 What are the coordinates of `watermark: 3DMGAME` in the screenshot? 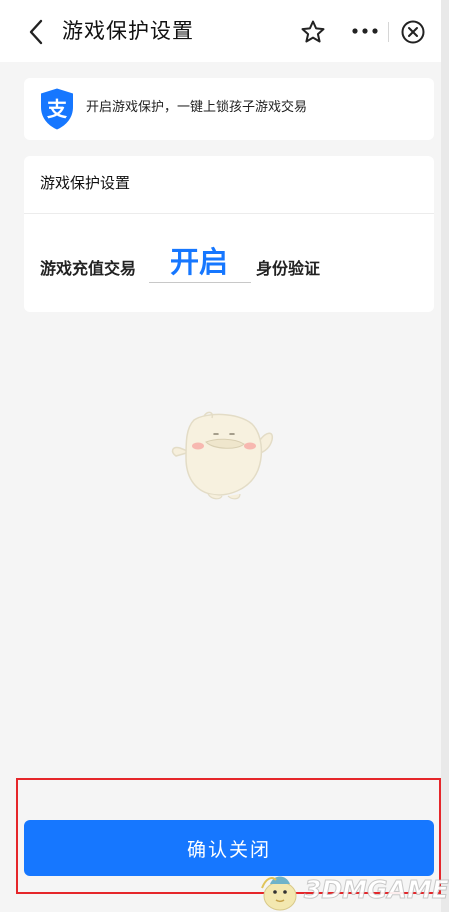 It's located at (352, 889).